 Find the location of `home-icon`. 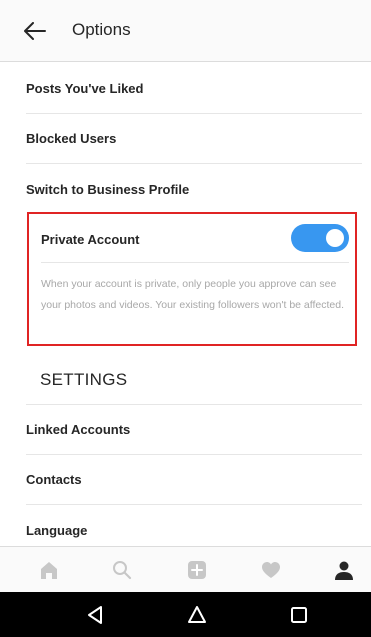

home-icon is located at coordinates (49, 570).